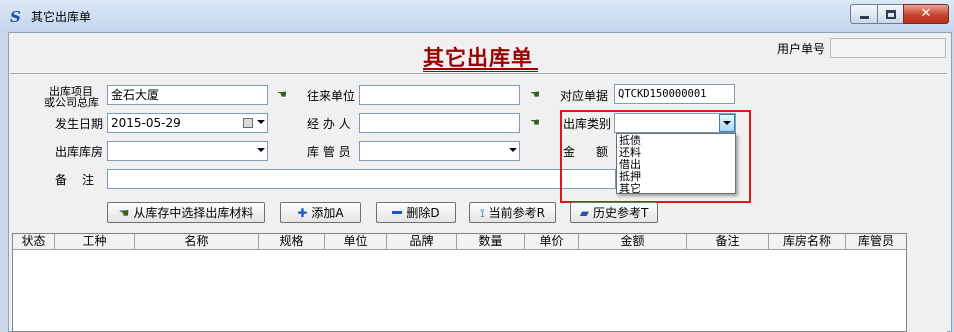 This screenshot has width=954, height=332. Describe the element at coordinates (584, 212) in the screenshot. I see `book-icon: ▰` at that location.